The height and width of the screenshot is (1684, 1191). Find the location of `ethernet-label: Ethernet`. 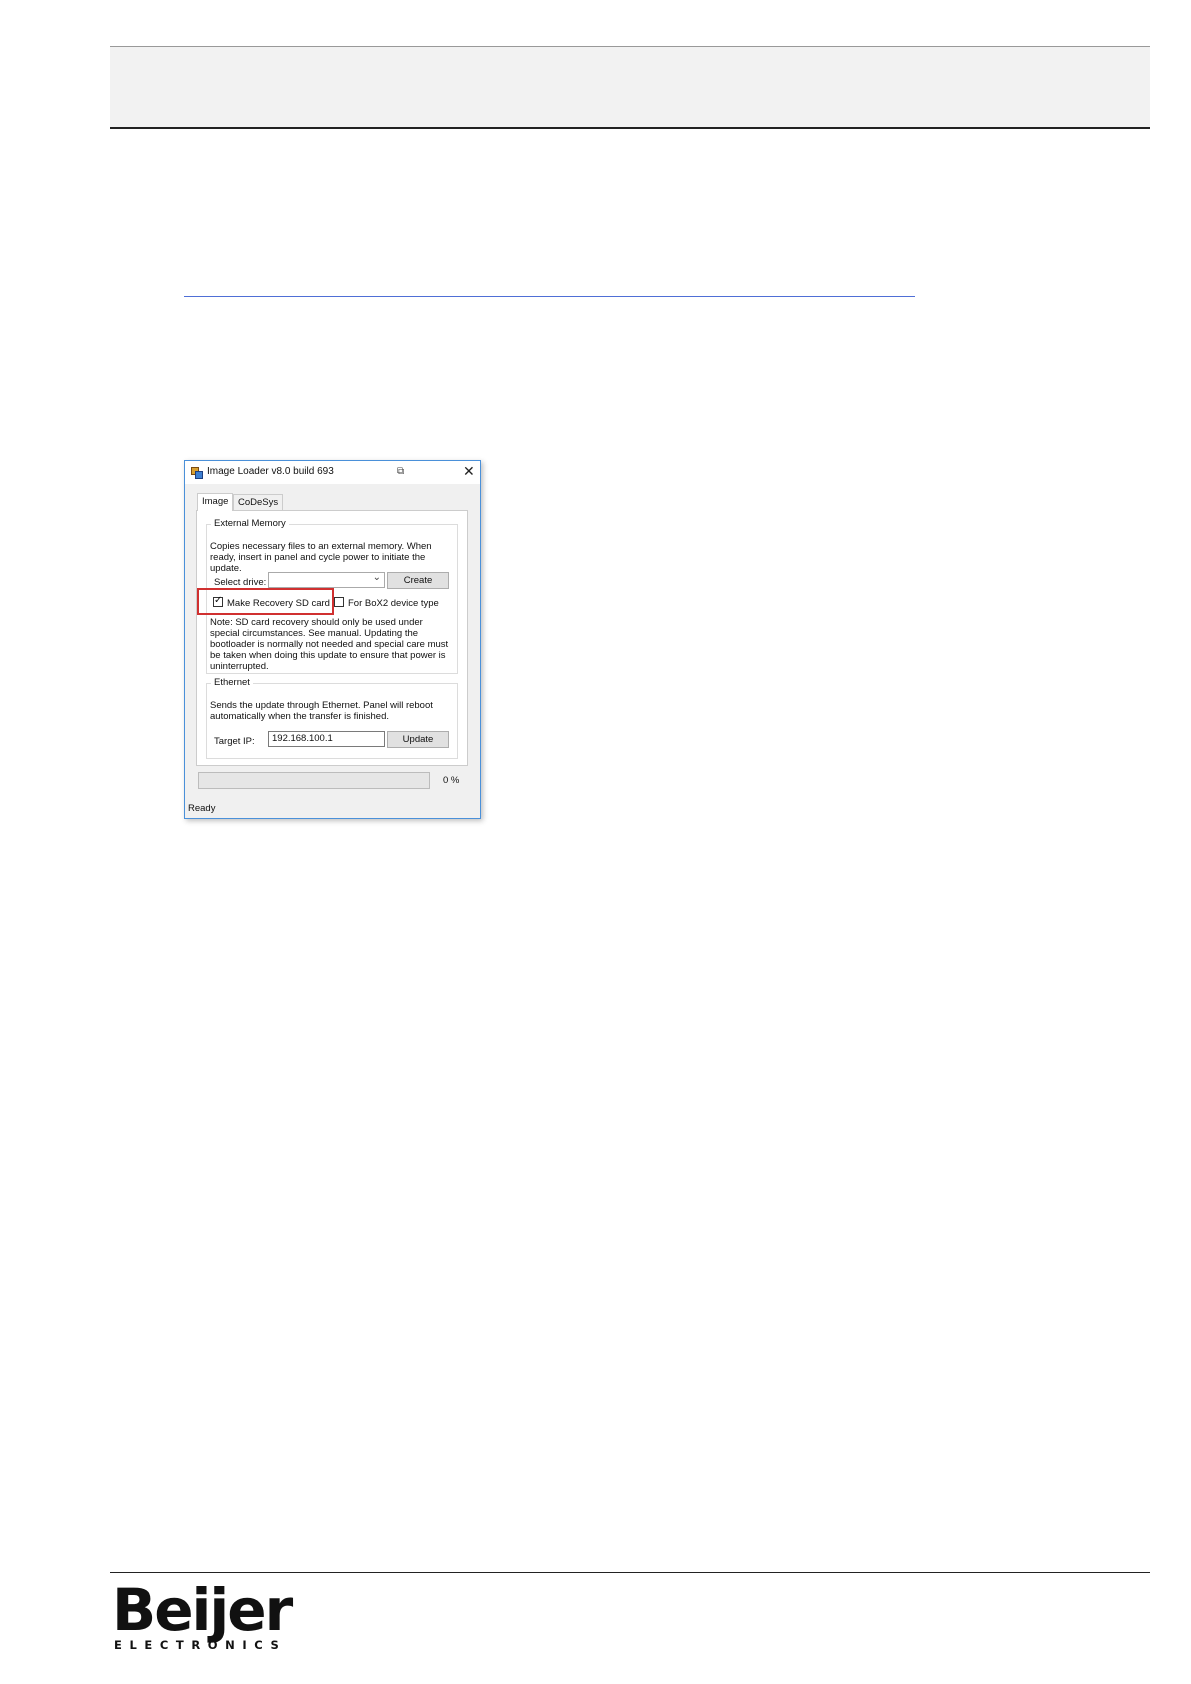

ethernet-label: Ethernet is located at coordinates (232, 682).